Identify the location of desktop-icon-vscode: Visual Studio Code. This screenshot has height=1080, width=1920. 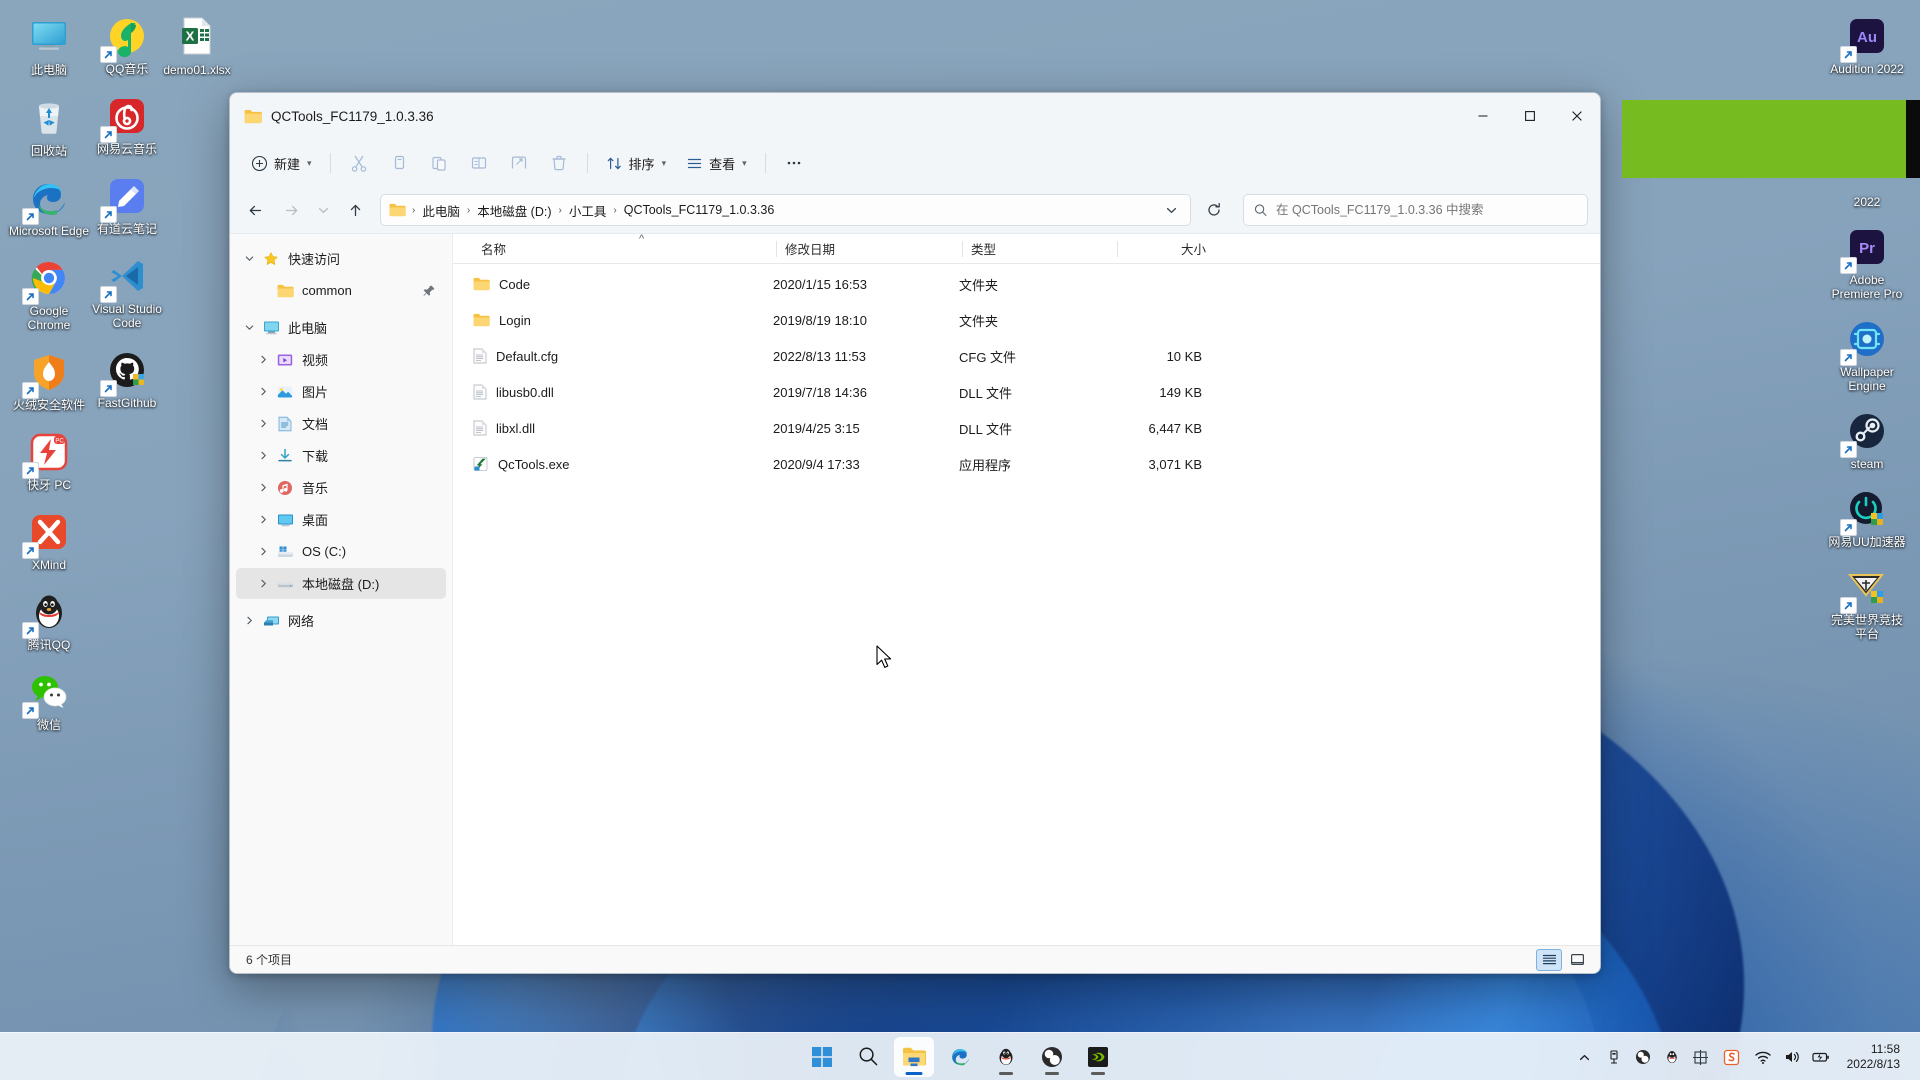
(127, 290).